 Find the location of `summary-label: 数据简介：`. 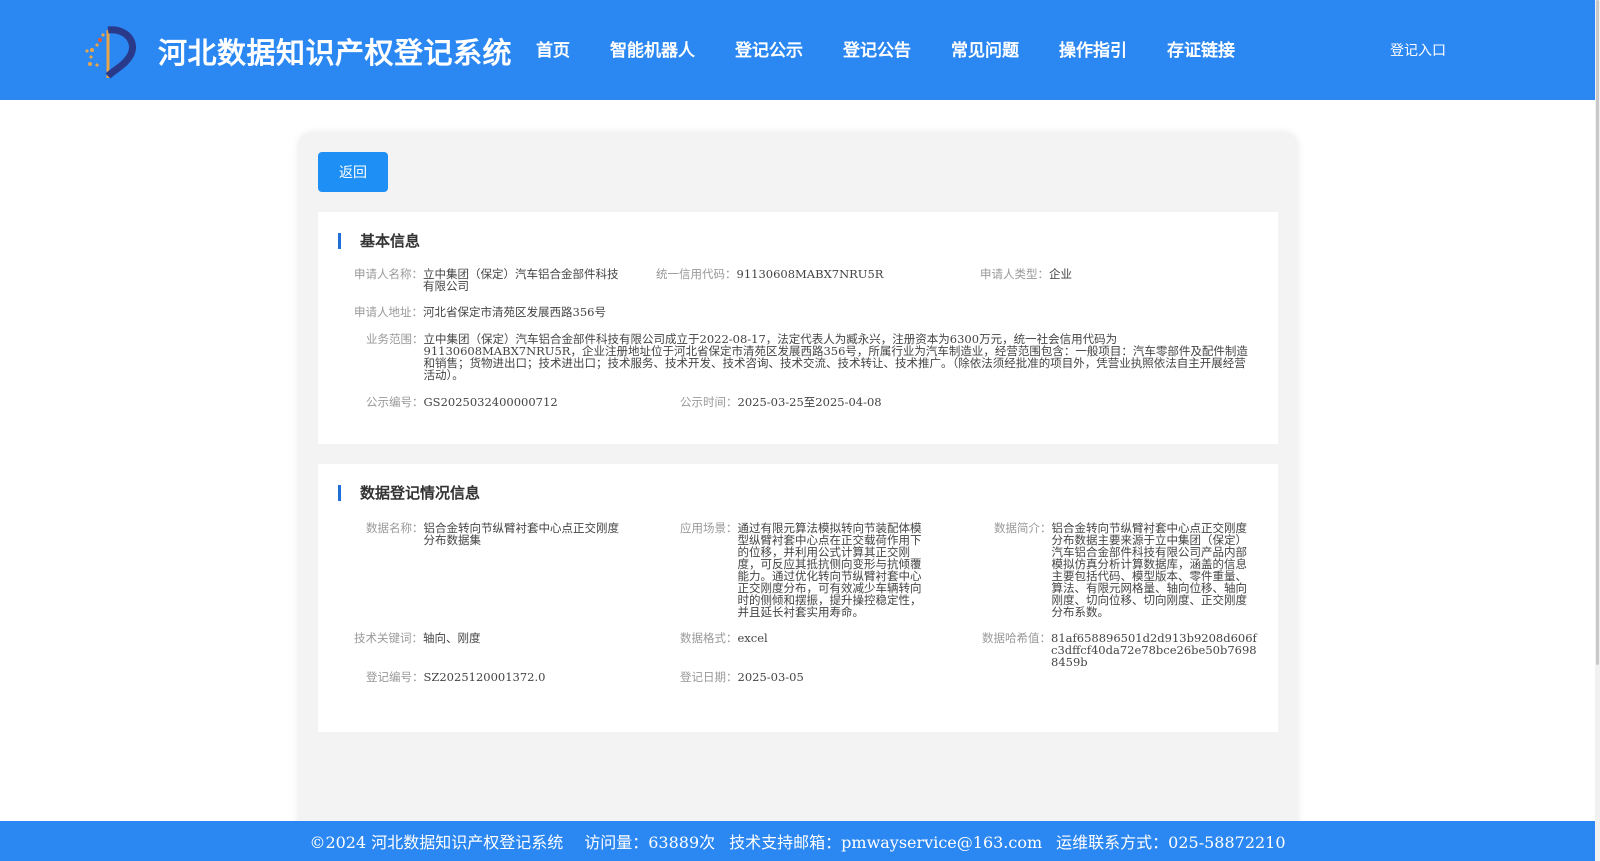

summary-label: 数据简介： is located at coordinates (1023, 528).